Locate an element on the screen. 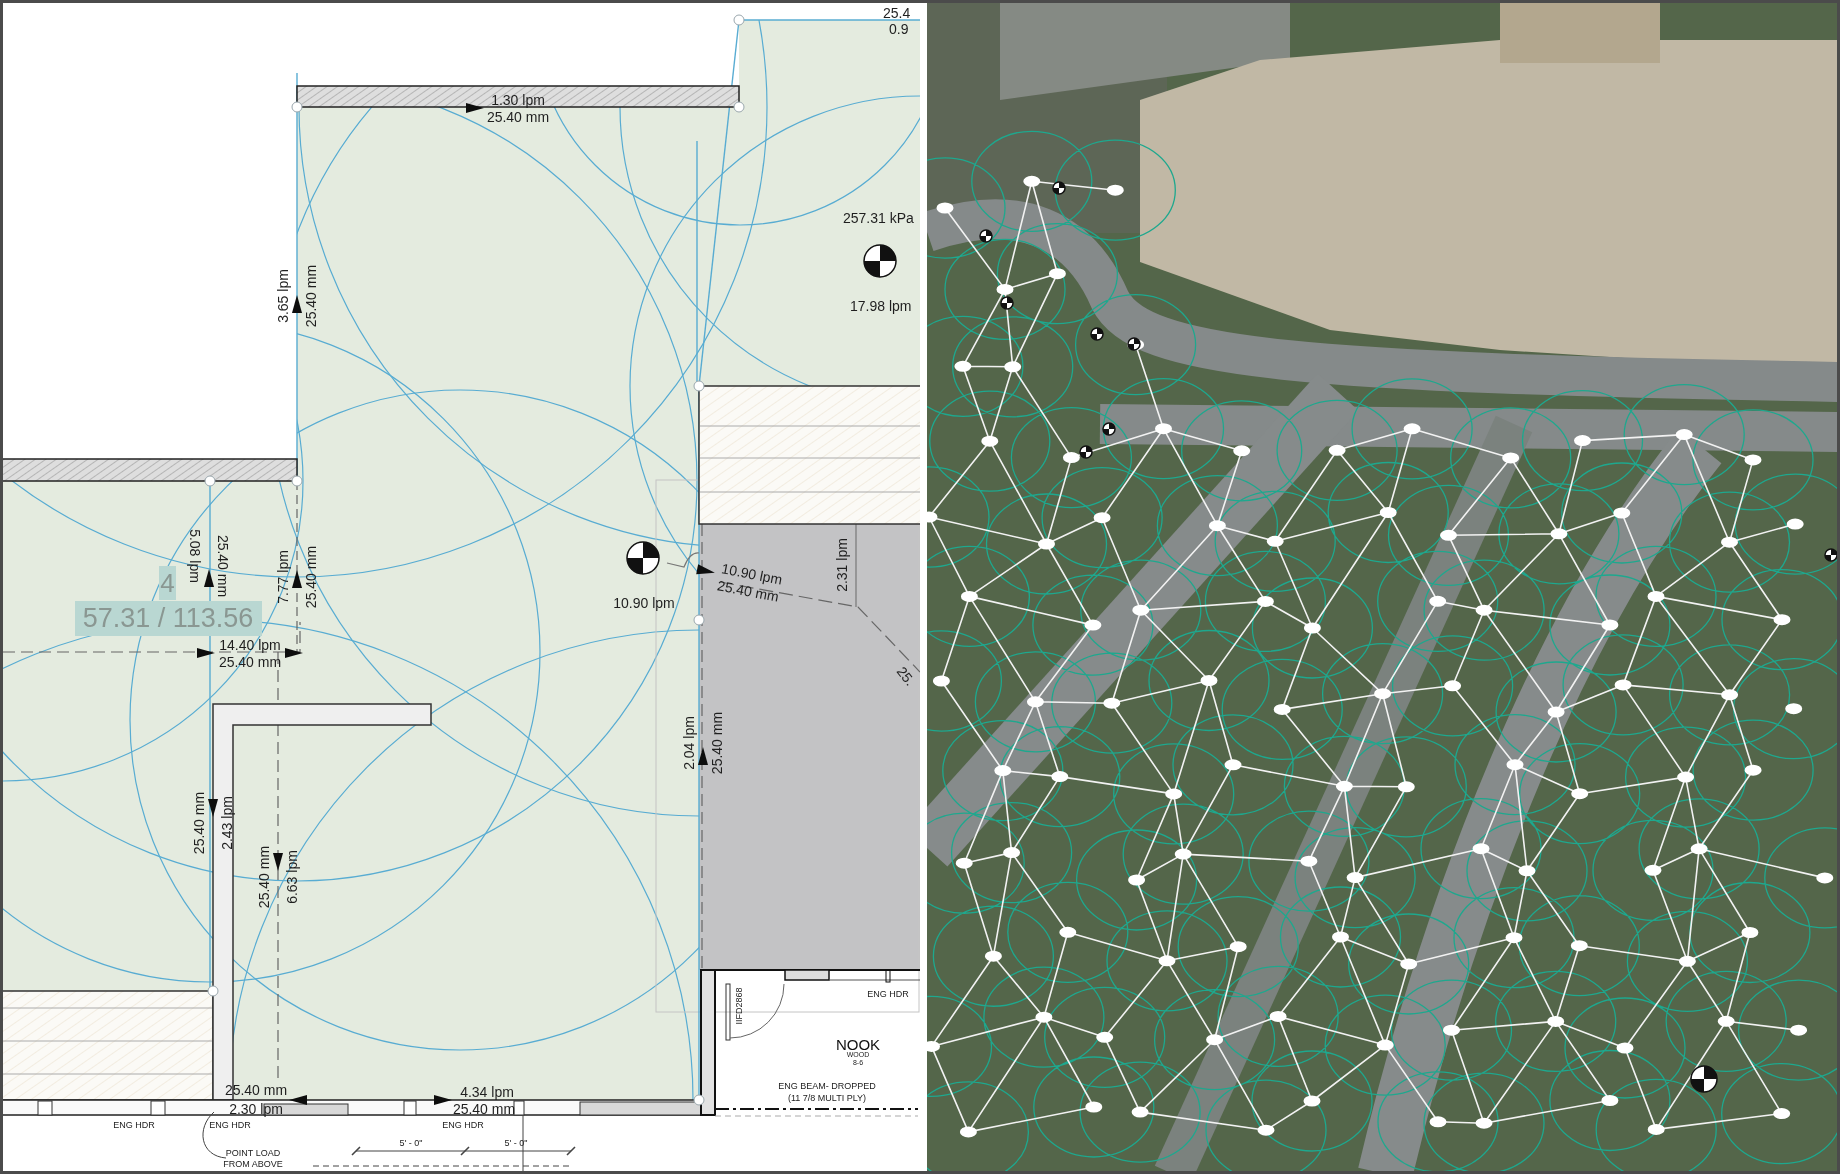  flow-rate-label: 3.65 lpm is located at coordinates (283, 296).